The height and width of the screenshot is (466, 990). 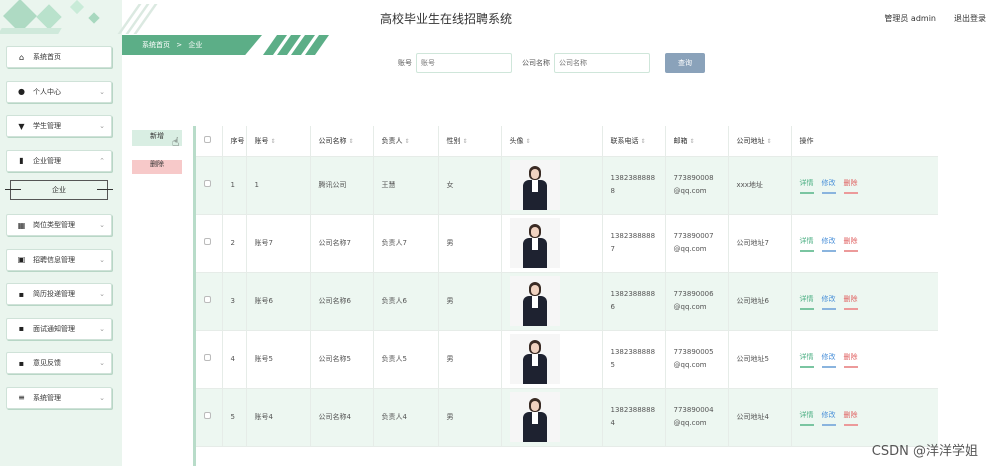 I want to click on phone-cell: 1382388888 5, so click(x=633, y=358).